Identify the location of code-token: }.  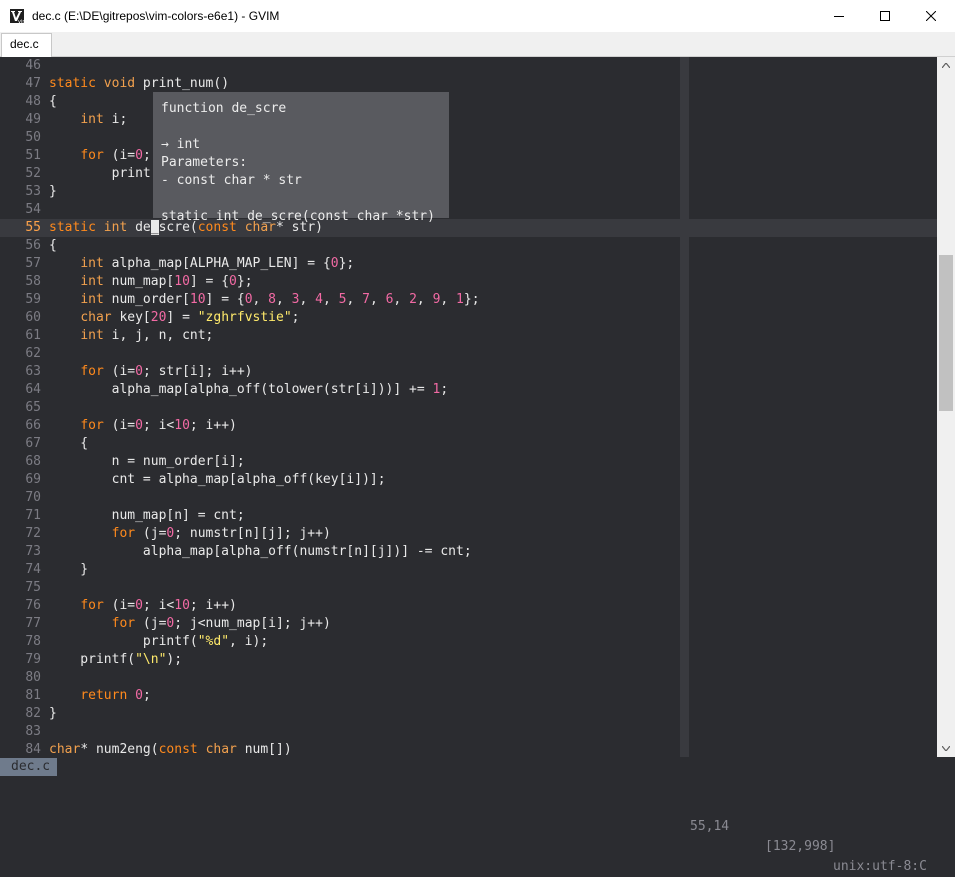
(69, 569).